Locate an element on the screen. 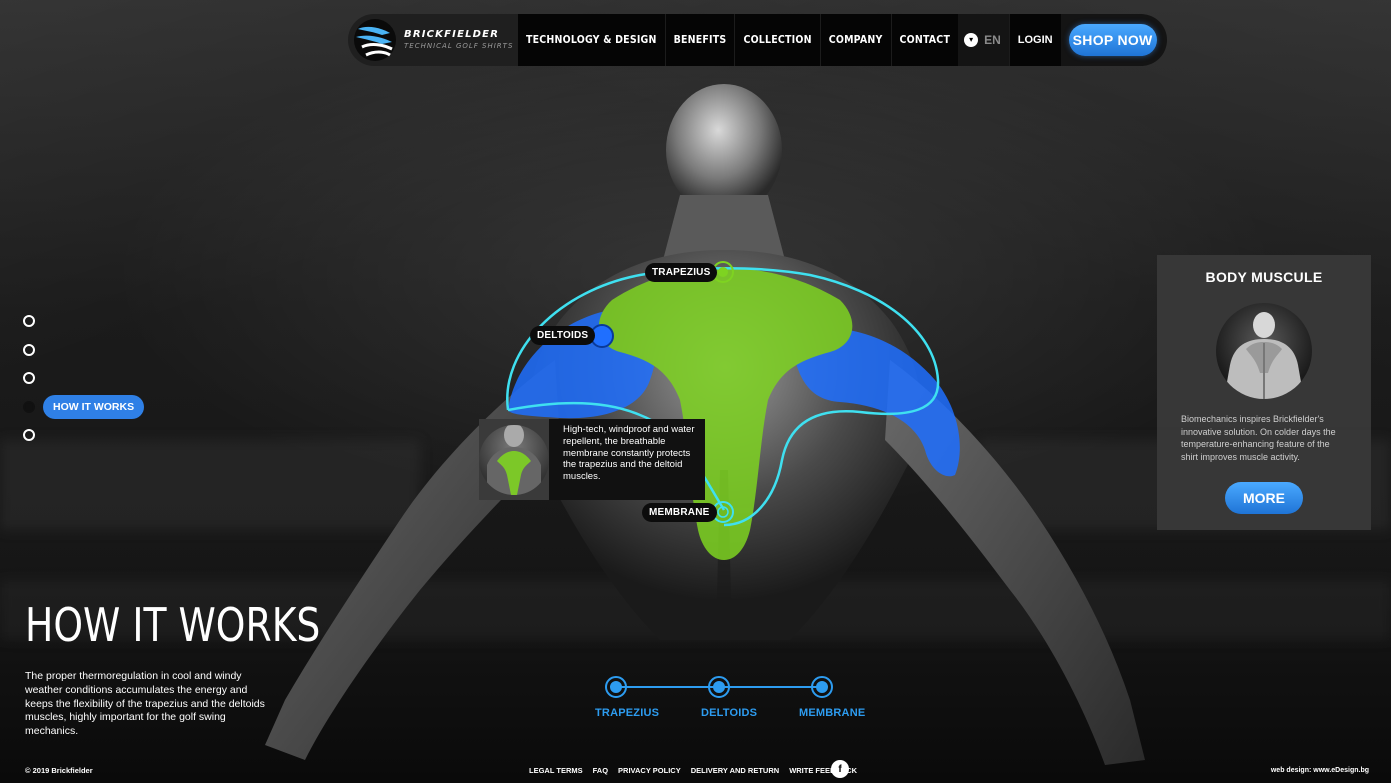 This screenshot has width=1391, height=783. point-label-trapezius: TRAPEZIUS is located at coordinates (681, 272).